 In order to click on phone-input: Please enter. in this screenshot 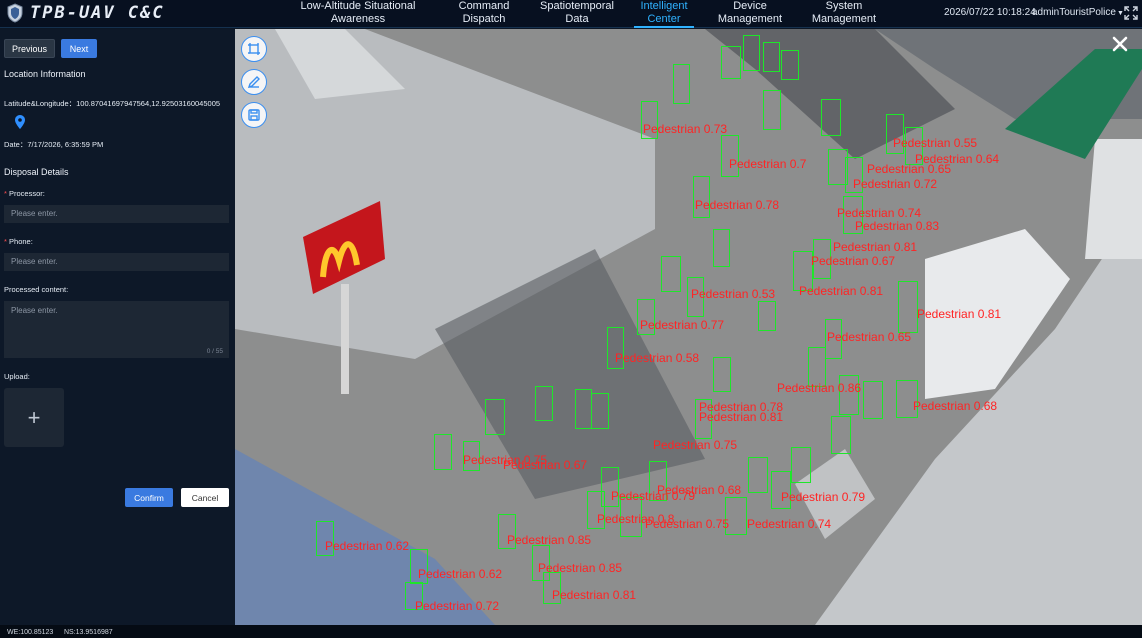, I will do `click(116, 262)`.